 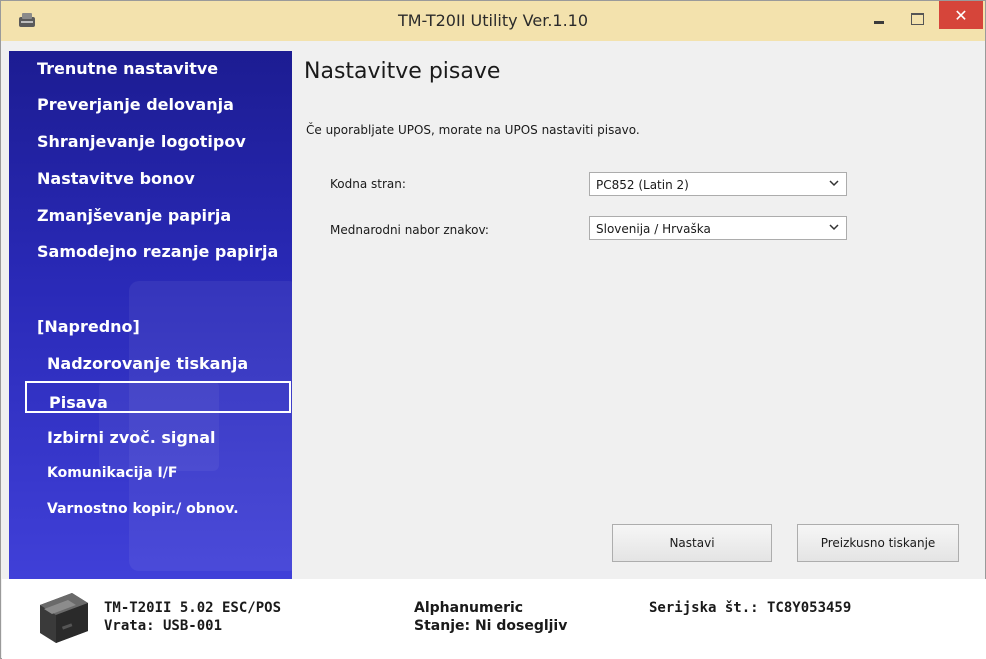 What do you see at coordinates (718, 228) in the screenshot?
I see `charset-select: Slovenija / Hrvaška` at bounding box center [718, 228].